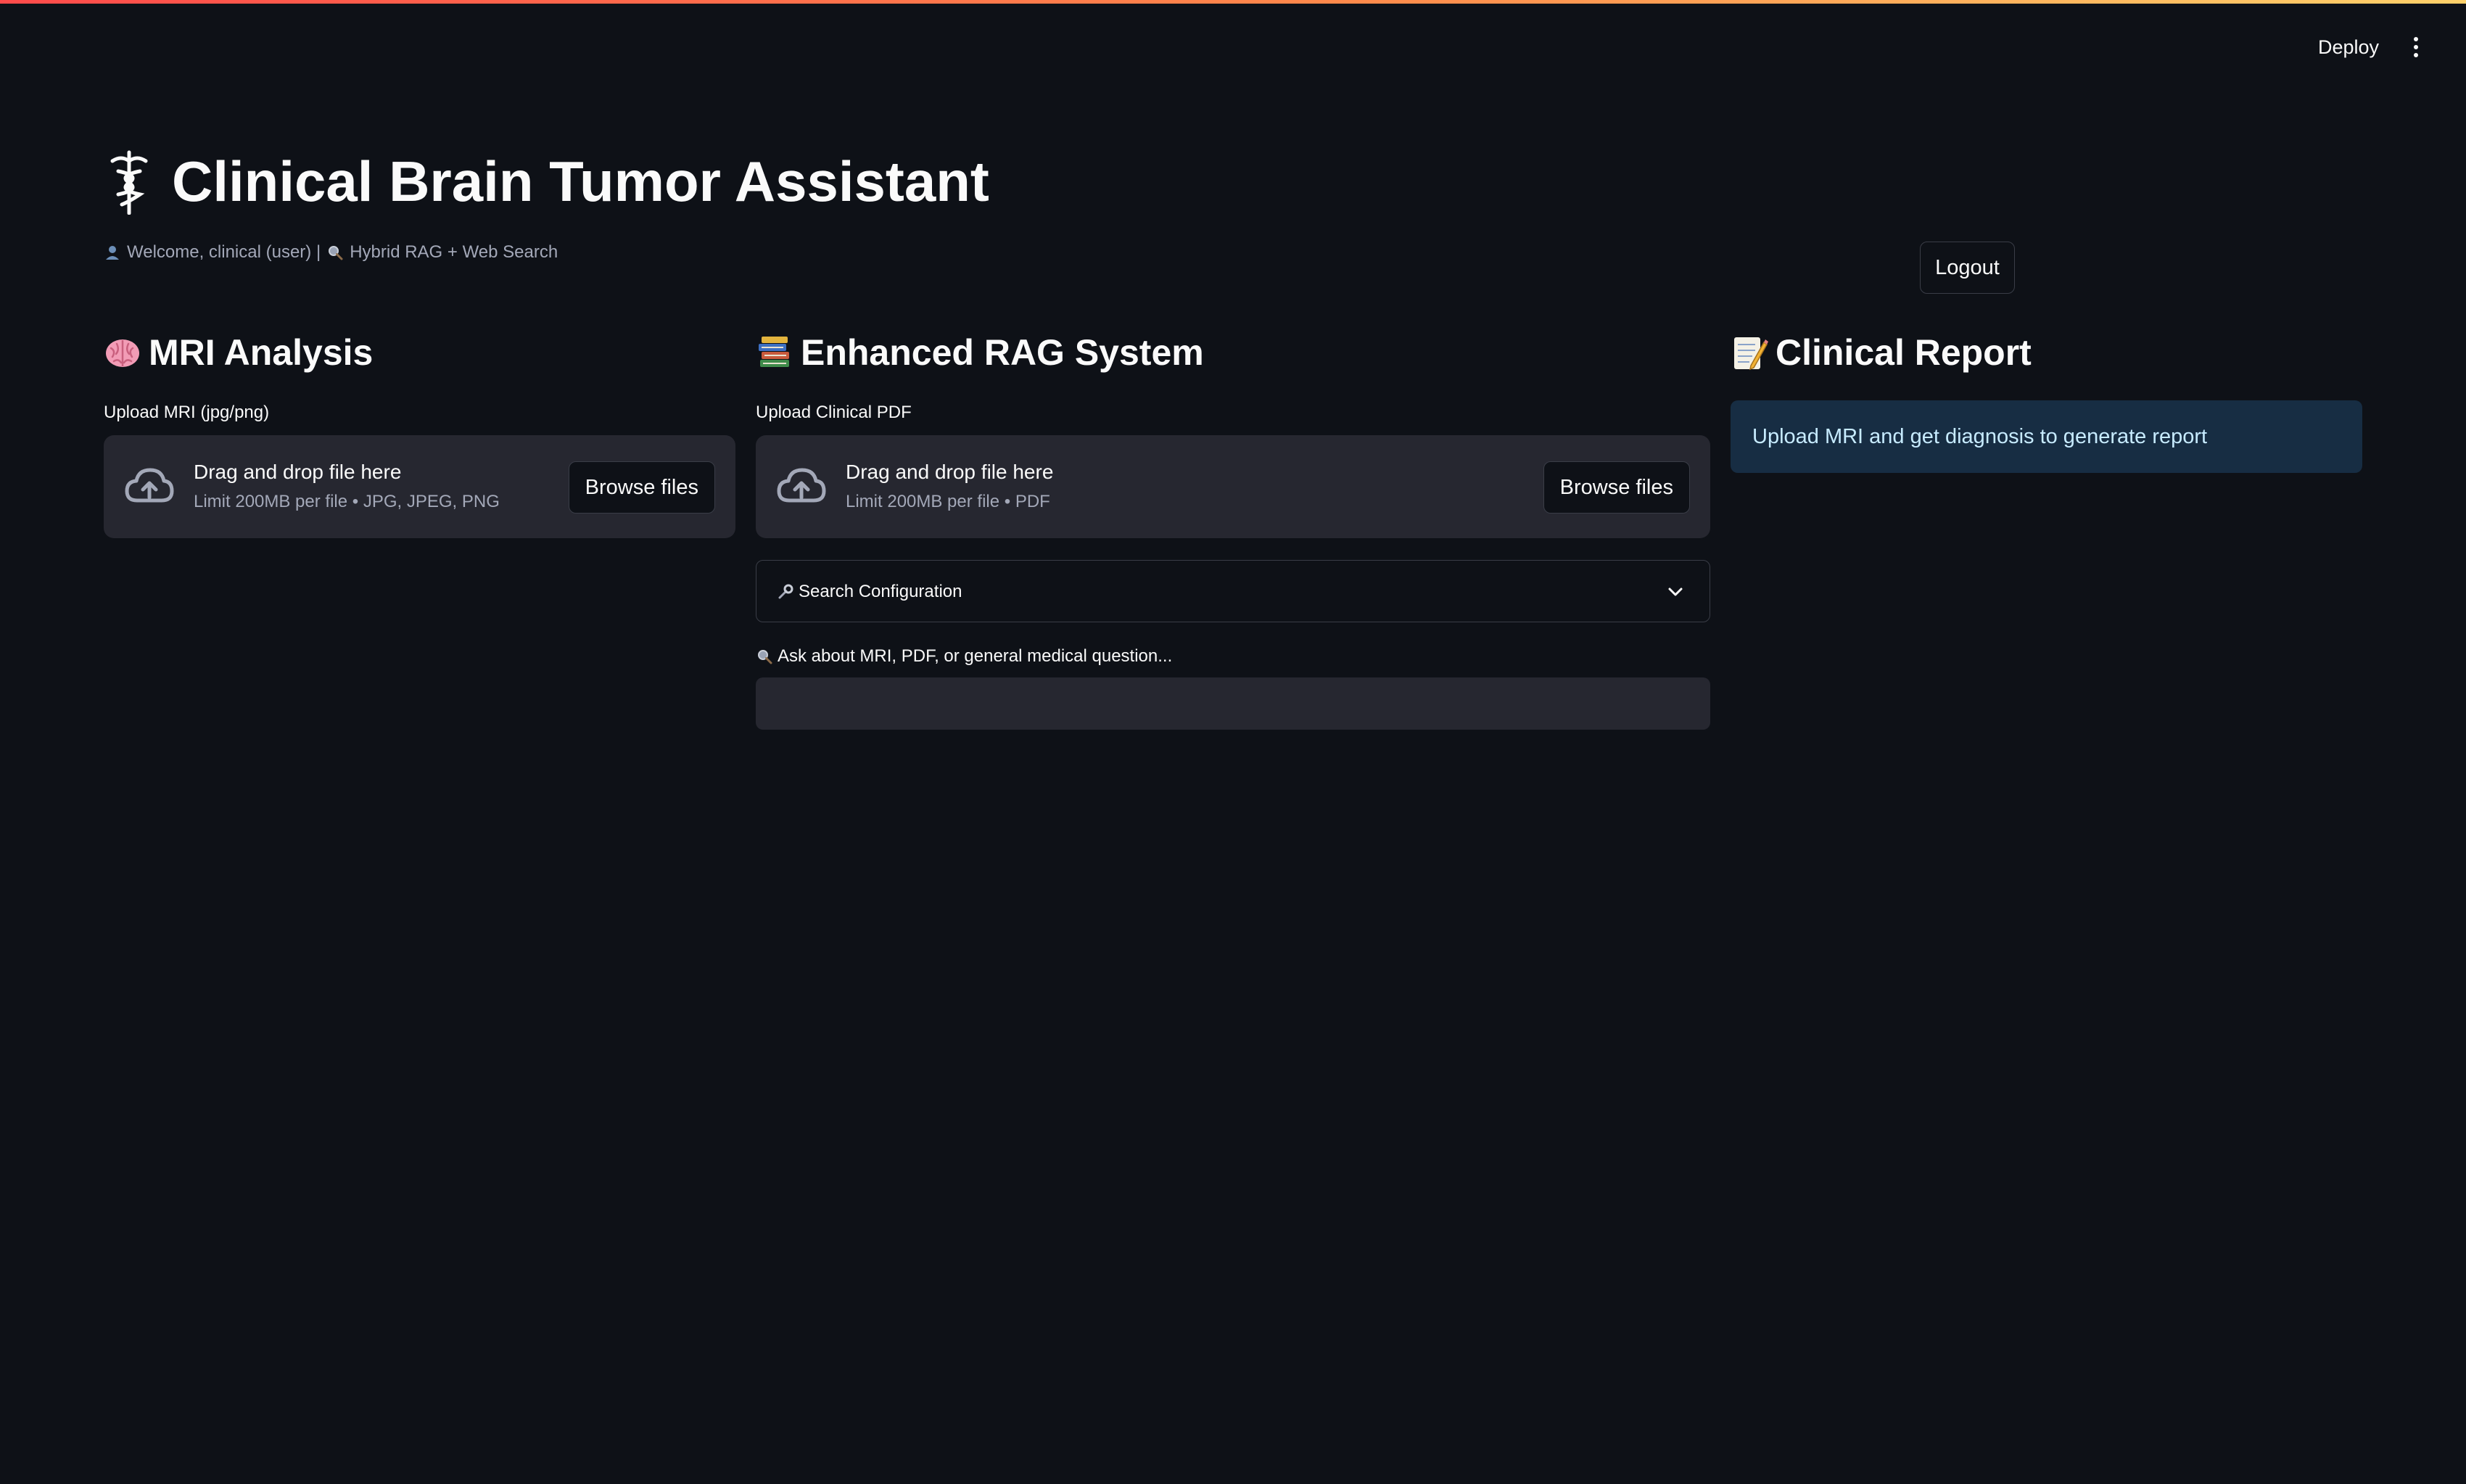 Image resolution: width=2466 pixels, height=1484 pixels. I want to click on welcome-text: Welcome, clinical (user) |, so click(224, 252).